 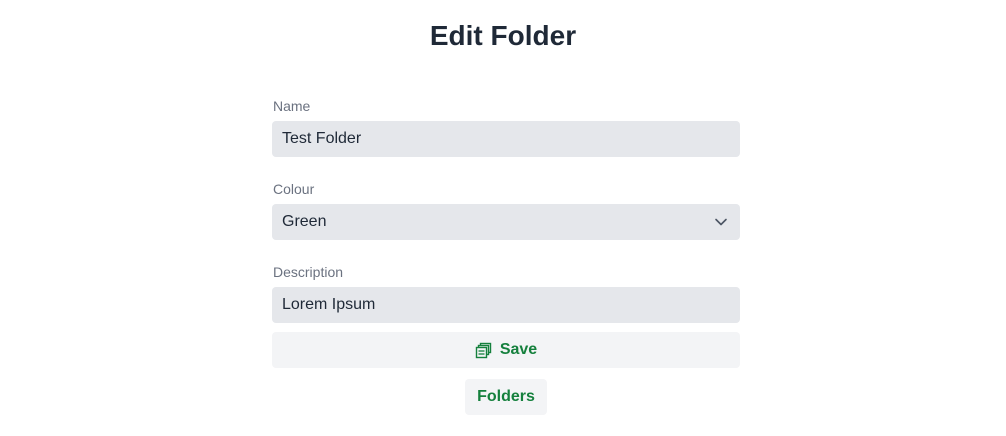 What do you see at coordinates (294, 189) in the screenshot?
I see `colour-label: Colour` at bounding box center [294, 189].